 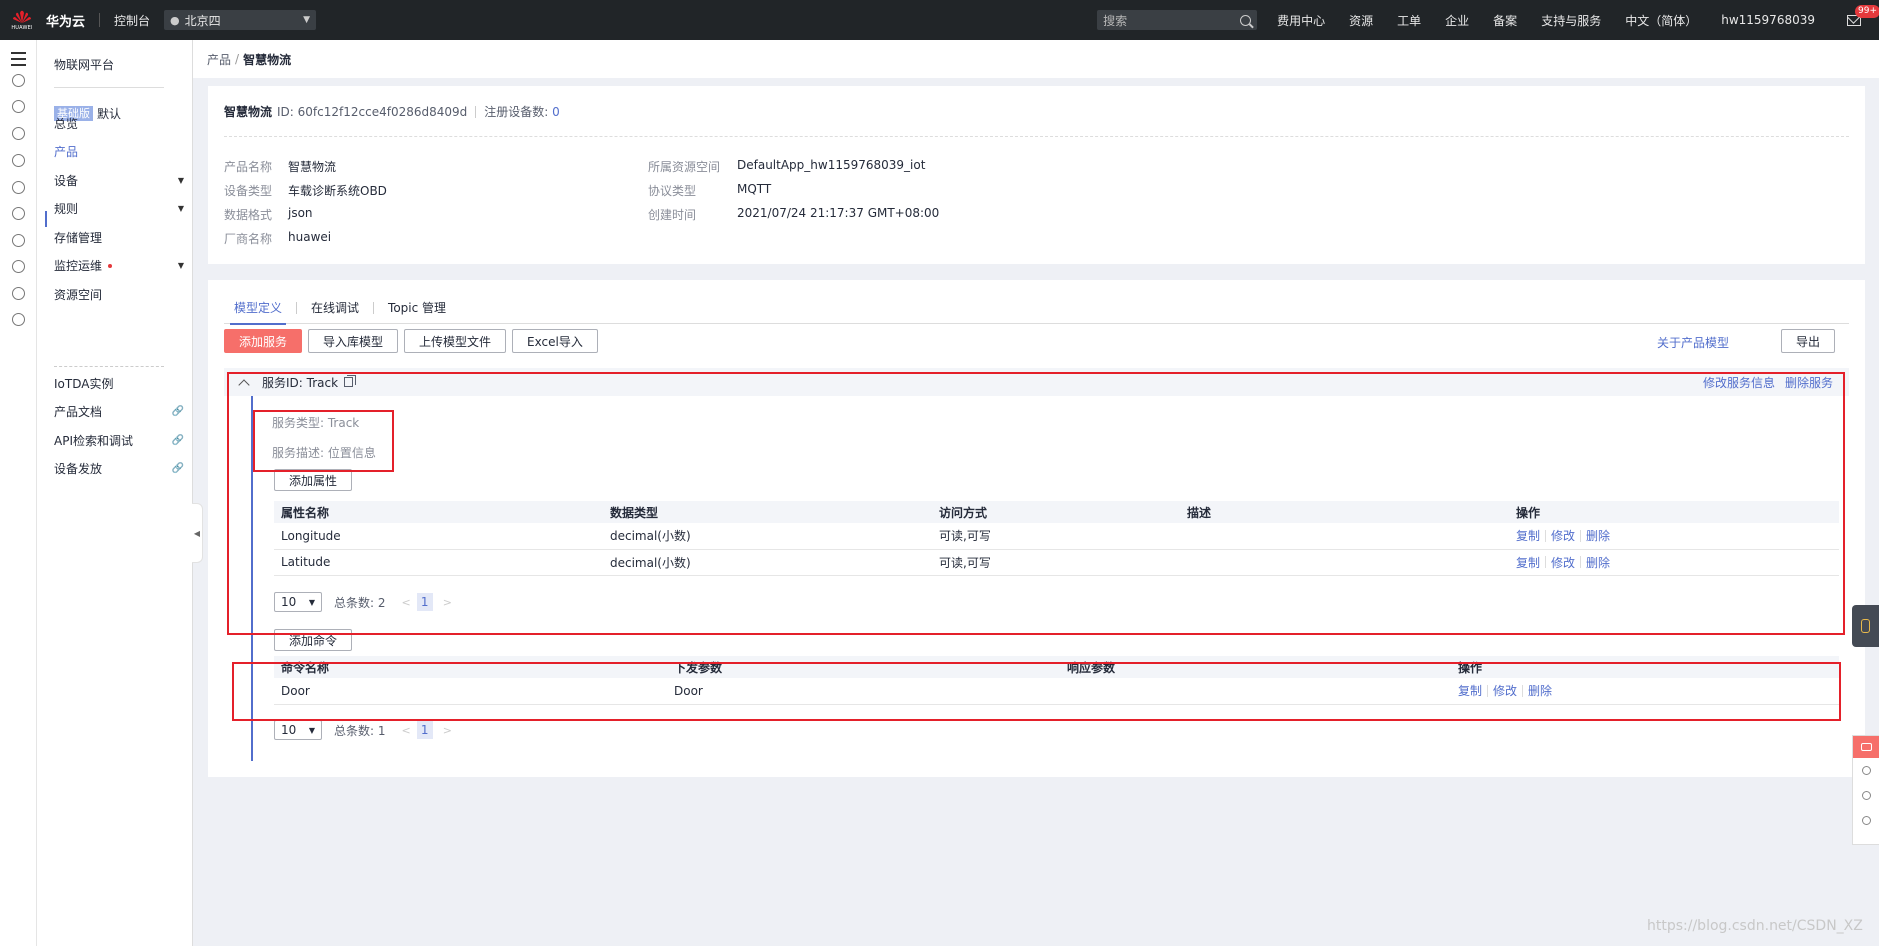 What do you see at coordinates (424, 730) in the screenshot?
I see `page-number: 1` at bounding box center [424, 730].